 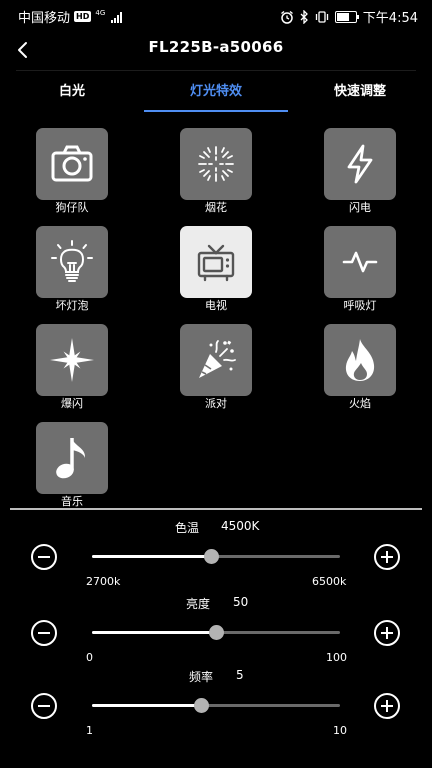 I want to click on tab-underline, so click(x=216, y=111).